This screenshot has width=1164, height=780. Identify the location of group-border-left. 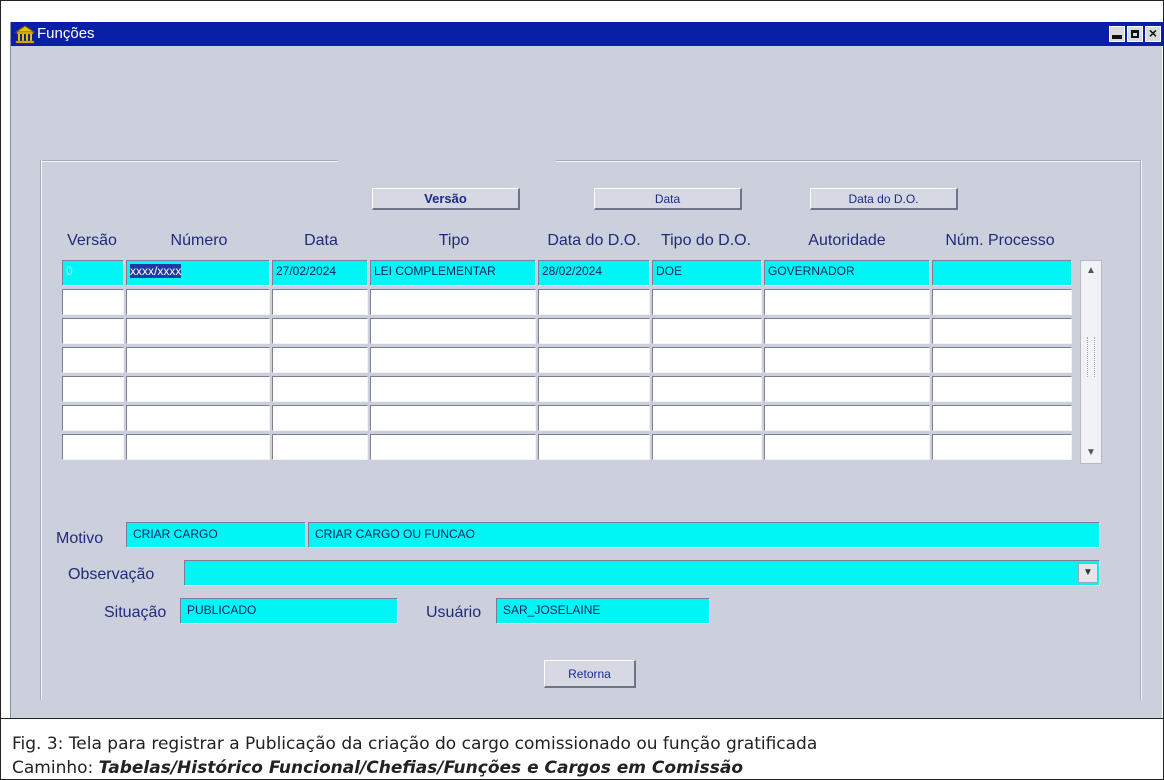
(41, 430).